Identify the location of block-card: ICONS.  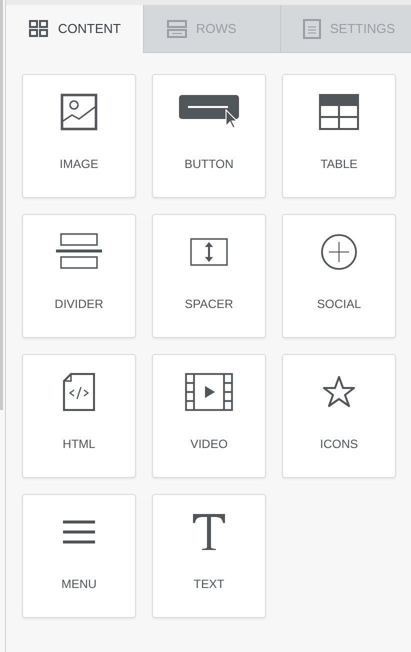
(339, 416).